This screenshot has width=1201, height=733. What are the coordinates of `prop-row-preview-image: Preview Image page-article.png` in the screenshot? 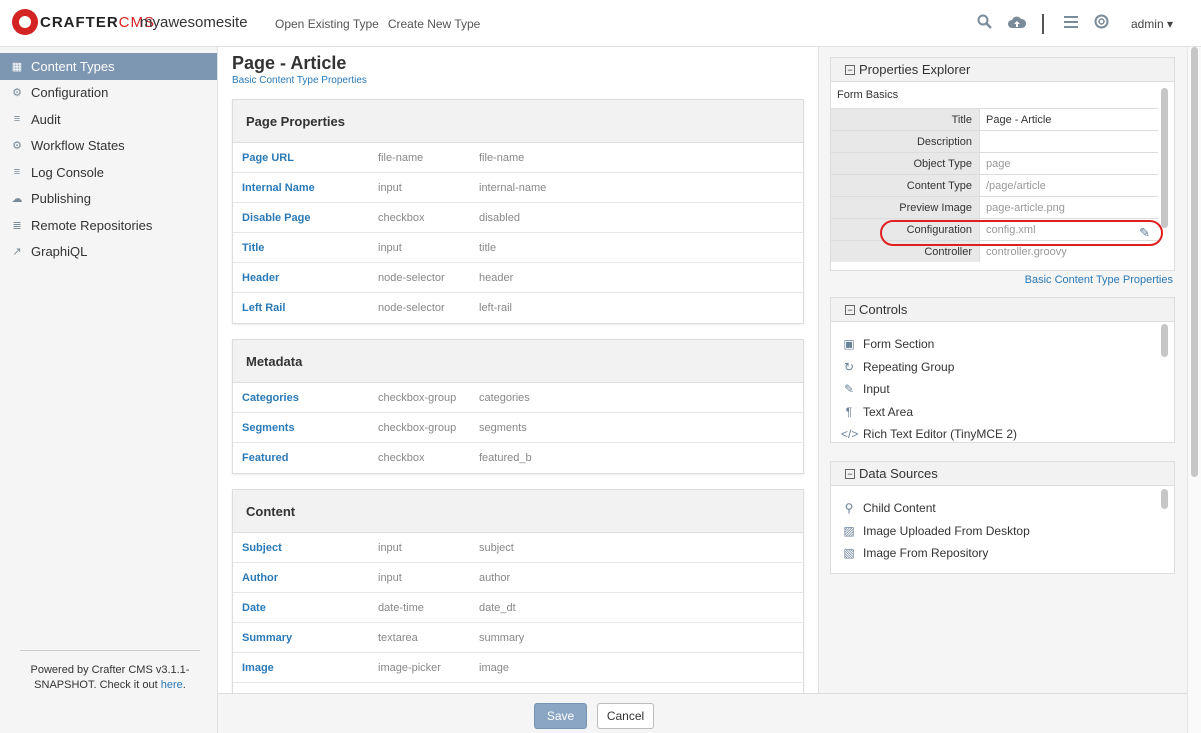 It's located at (994, 207).